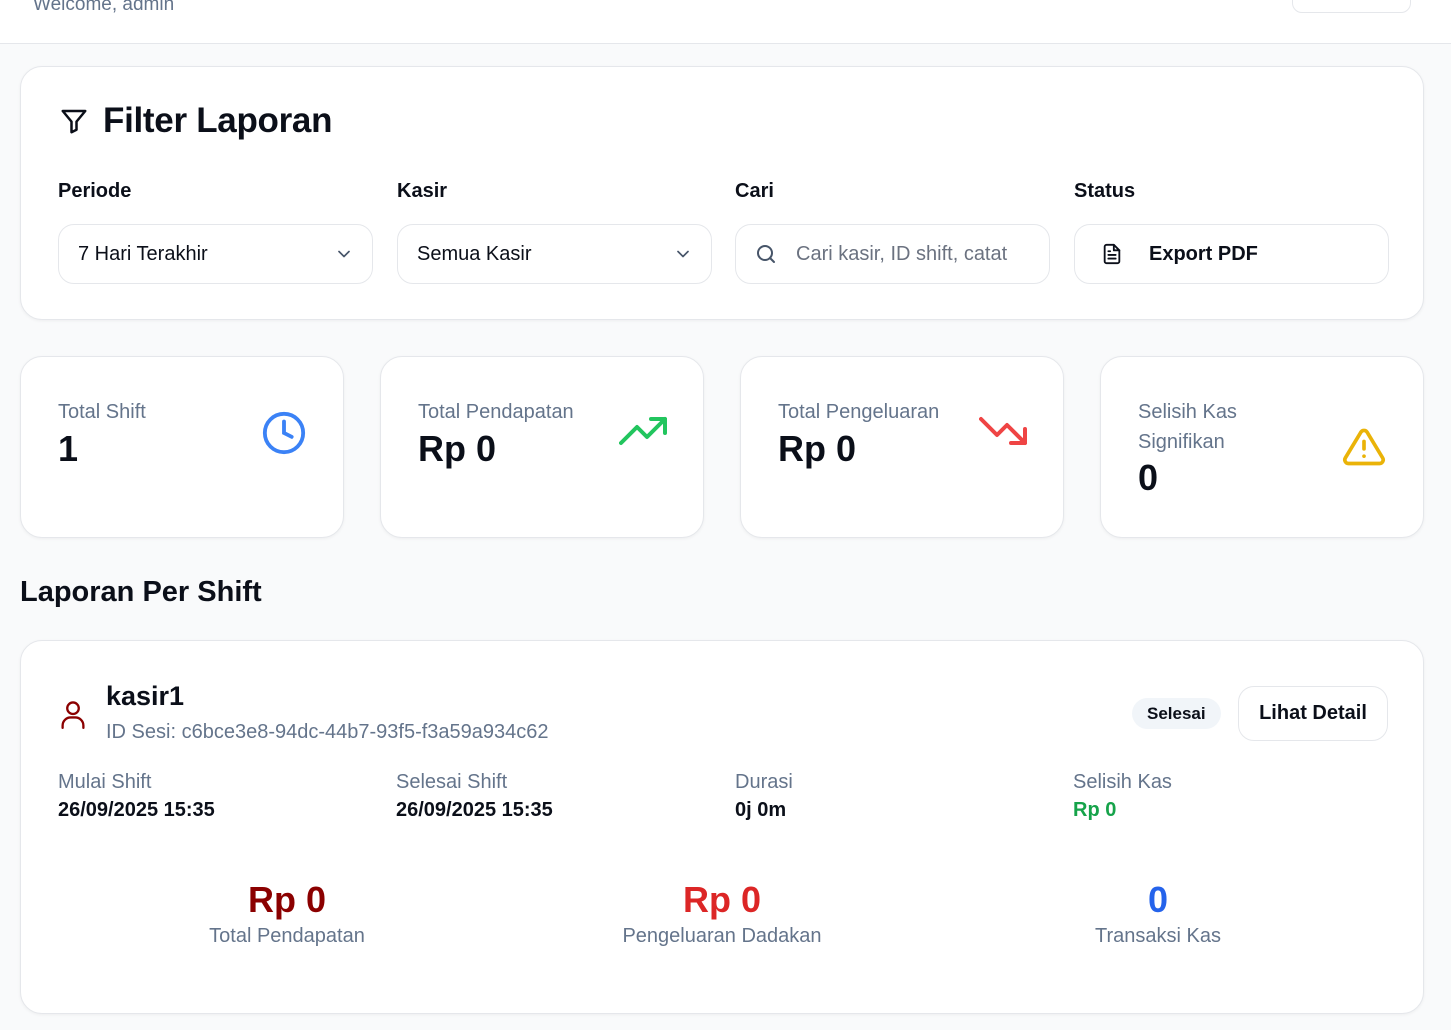  What do you see at coordinates (474, 795) in the screenshot?
I see `meta-selesai-shift: Selesai Shift 26/09/2025 15:35` at bounding box center [474, 795].